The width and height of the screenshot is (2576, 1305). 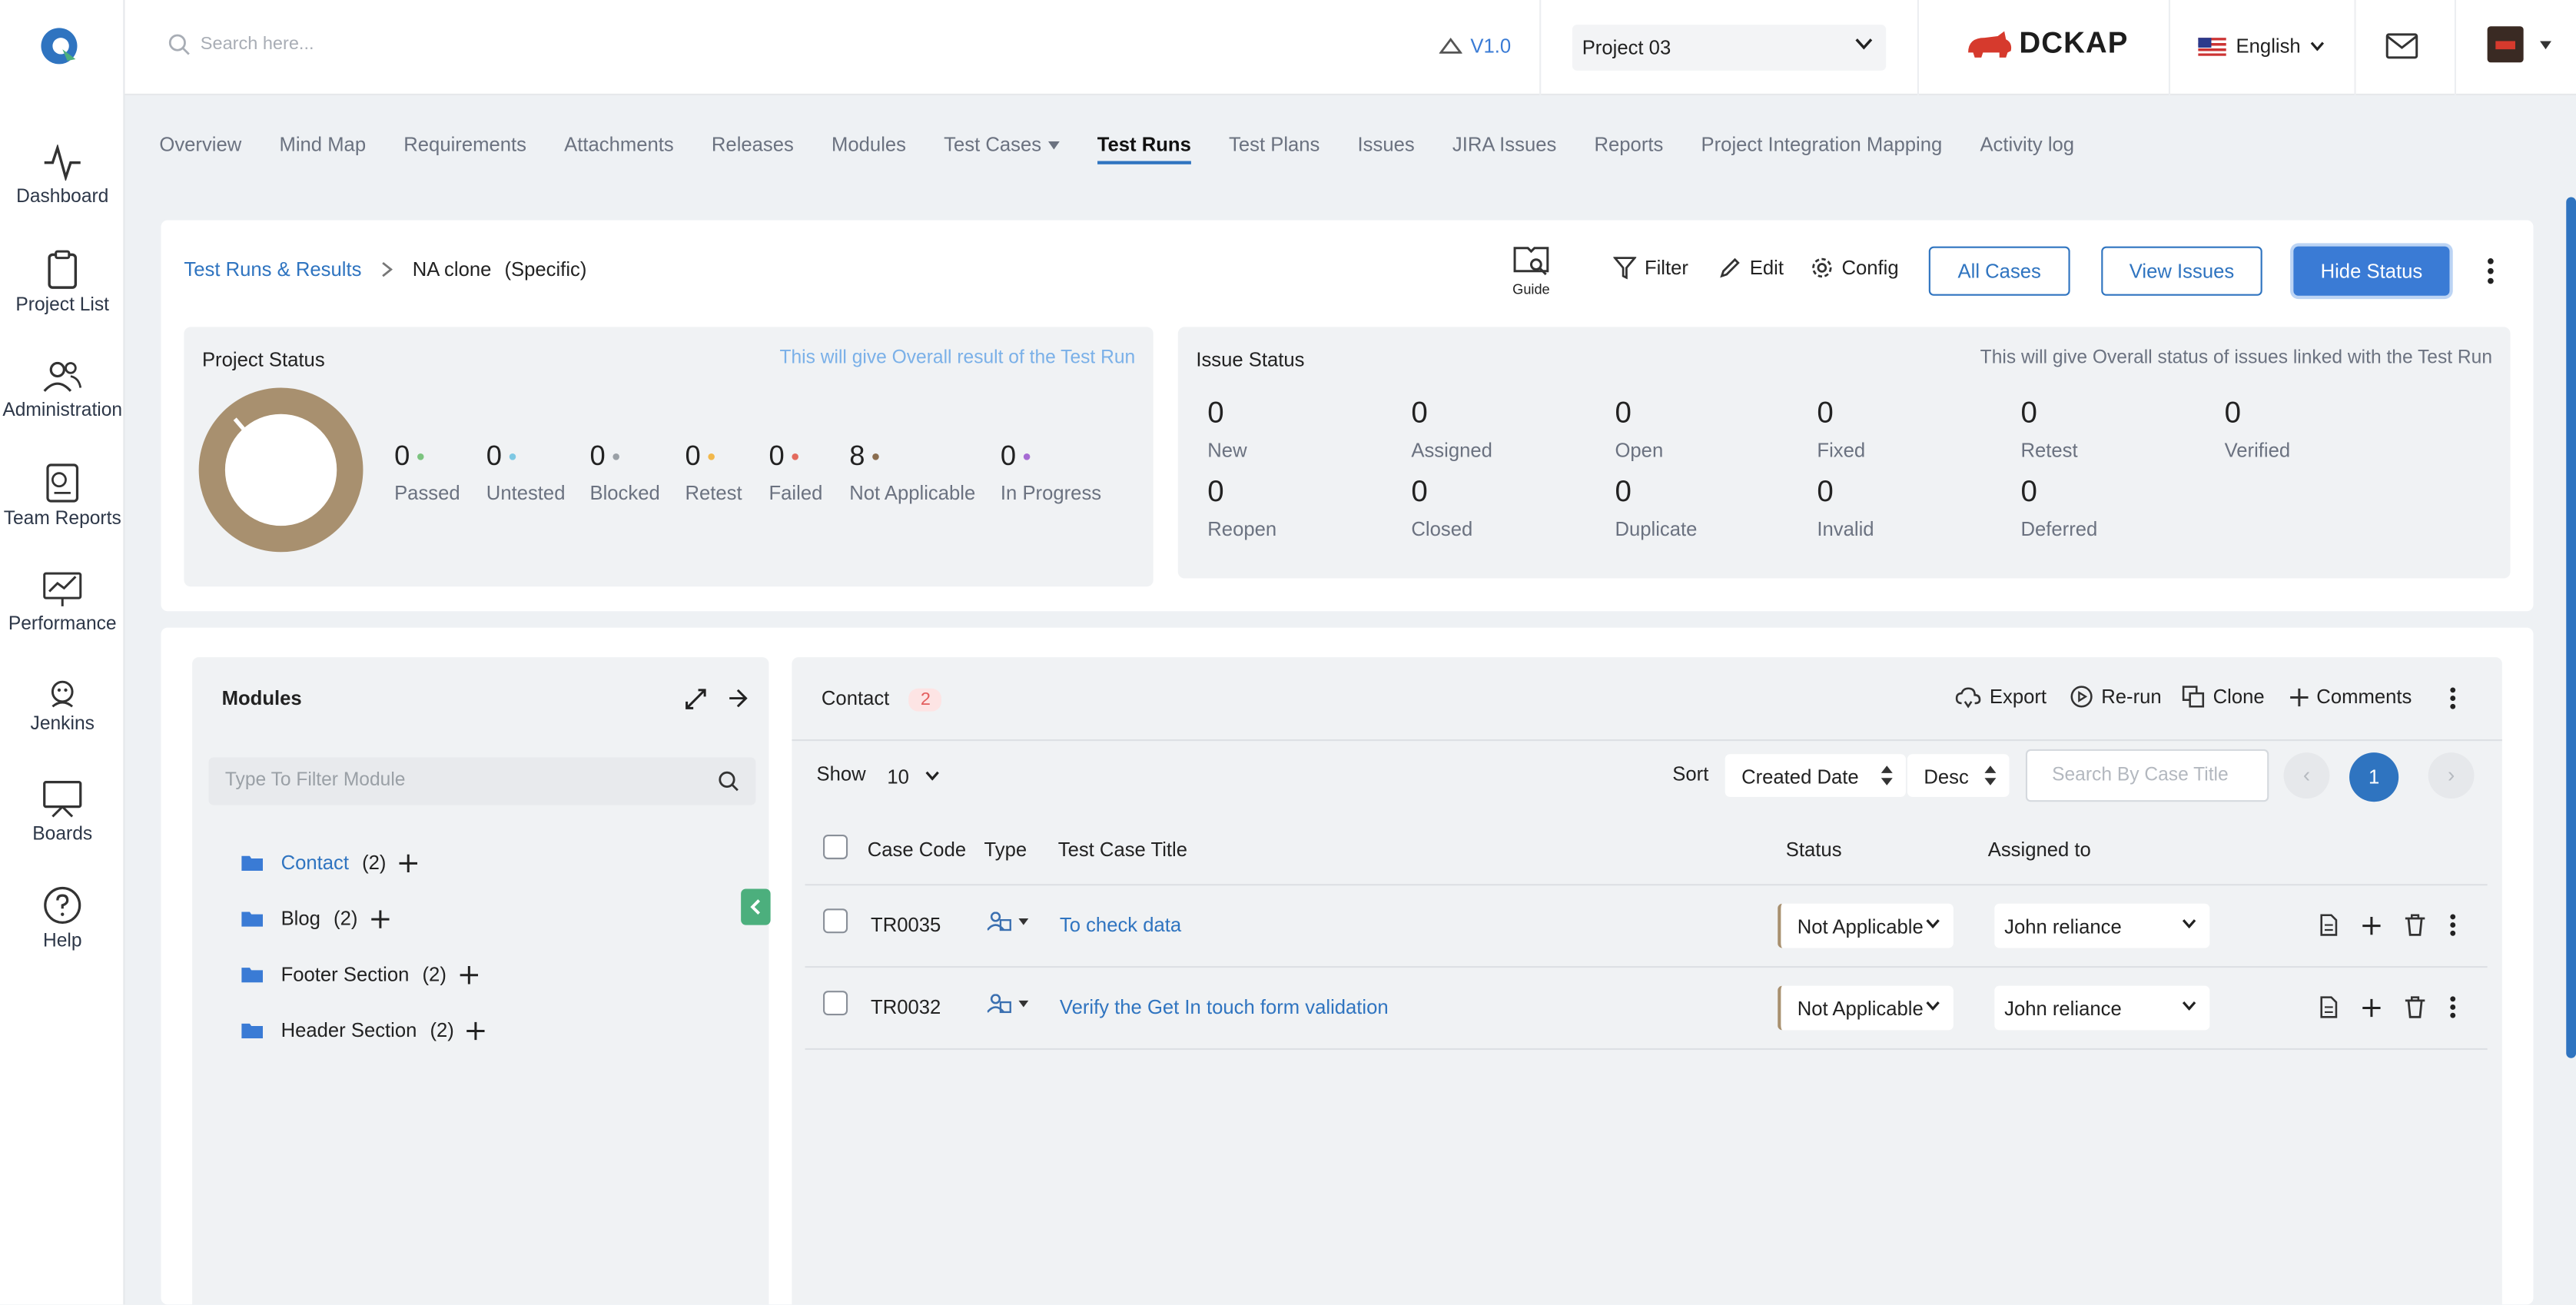 What do you see at coordinates (1224, 1007) in the screenshot?
I see `case-title-link: Verify the Get In touch form validation` at bounding box center [1224, 1007].